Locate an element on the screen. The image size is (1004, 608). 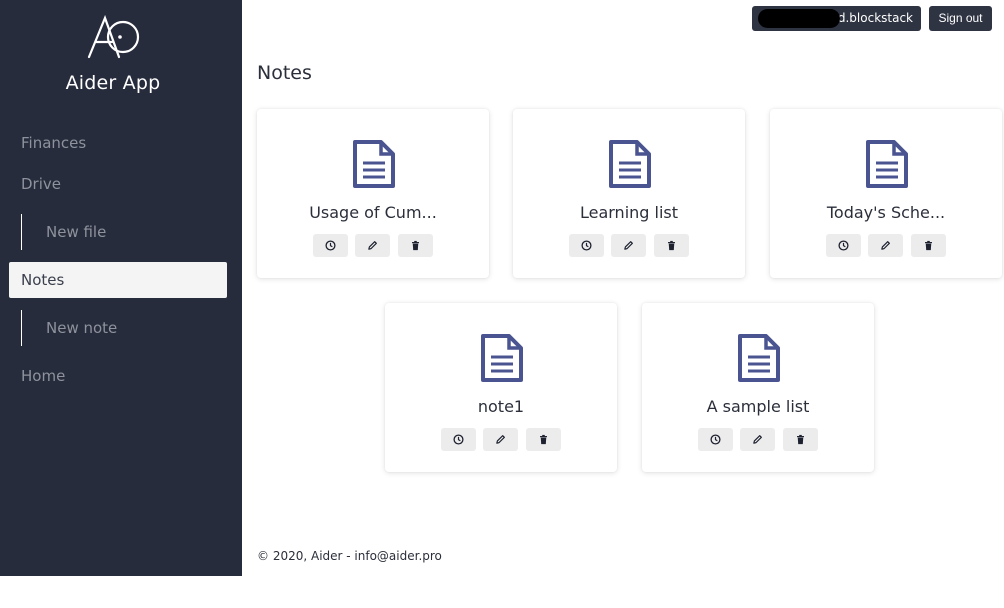
sidebar-item-new-note: New note is located at coordinates (69, 328).